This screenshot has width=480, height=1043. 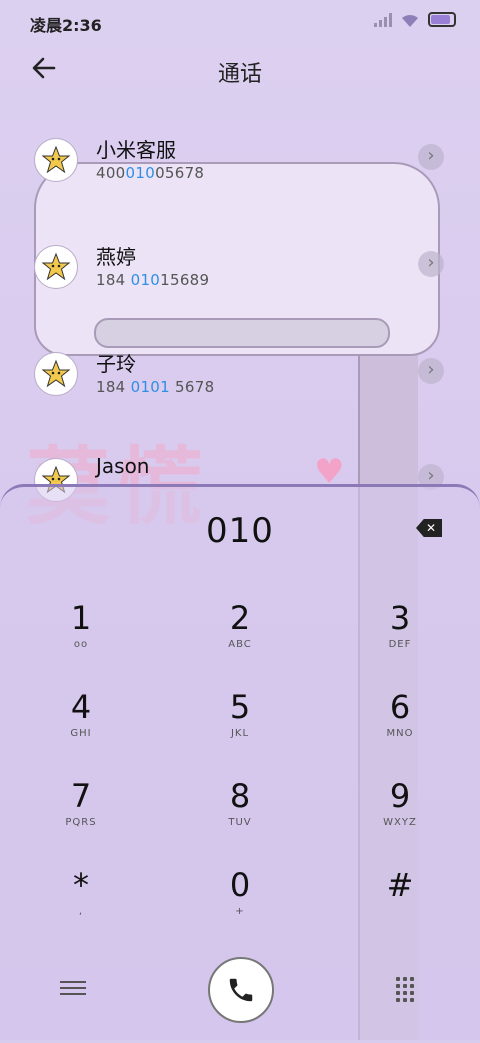 What do you see at coordinates (406, 989) in the screenshot?
I see `dialpad-toggle-icon` at bounding box center [406, 989].